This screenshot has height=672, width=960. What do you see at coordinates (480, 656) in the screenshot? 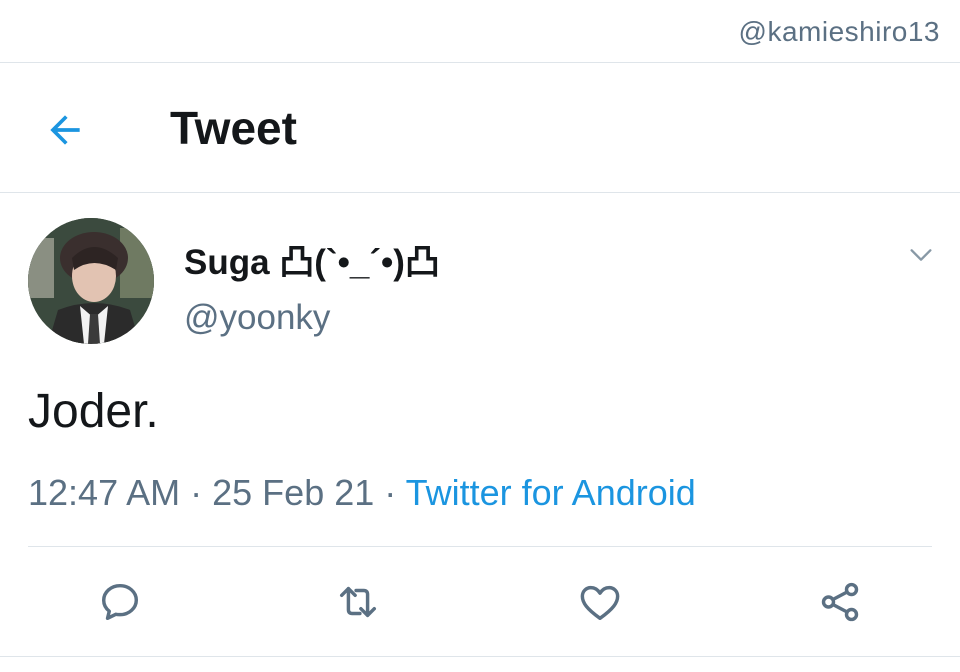
I see `bottom-divider` at bounding box center [480, 656].